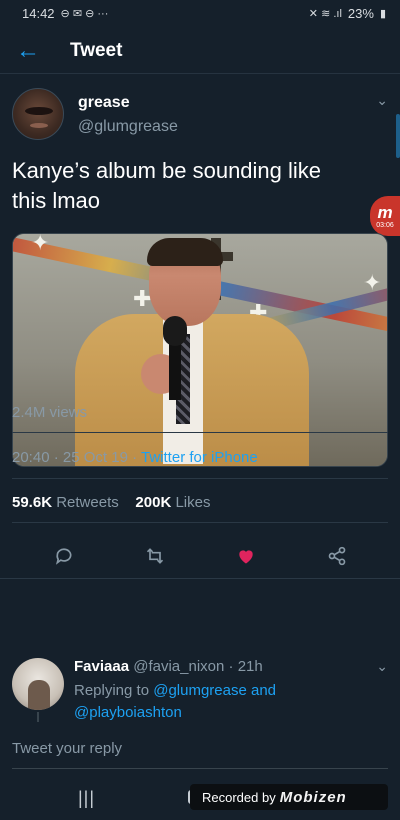 This screenshot has width=400, height=820. I want to click on input-underline, so click(200, 768).